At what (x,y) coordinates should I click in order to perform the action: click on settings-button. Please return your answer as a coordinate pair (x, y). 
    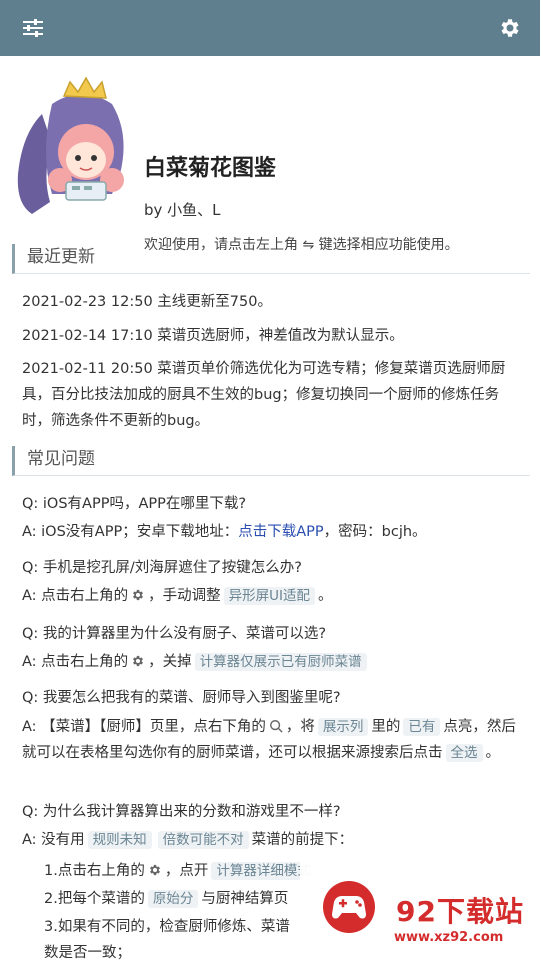
    Looking at the image, I should click on (510, 28).